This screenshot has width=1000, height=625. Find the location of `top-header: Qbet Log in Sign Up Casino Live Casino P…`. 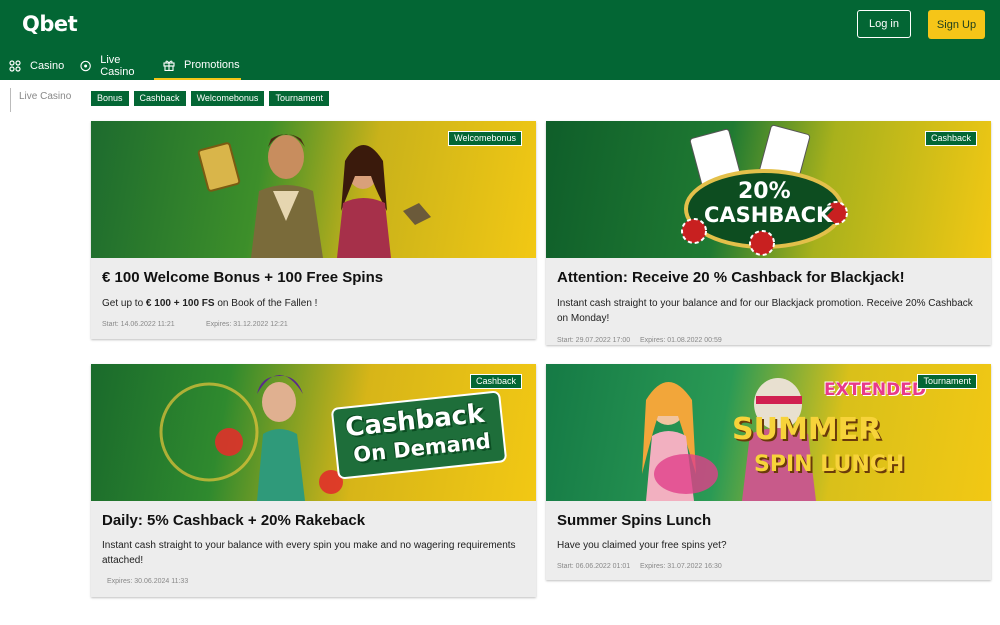

top-header: Qbet Log in Sign Up Casino Live Casino P… is located at coordinates (500, 40).